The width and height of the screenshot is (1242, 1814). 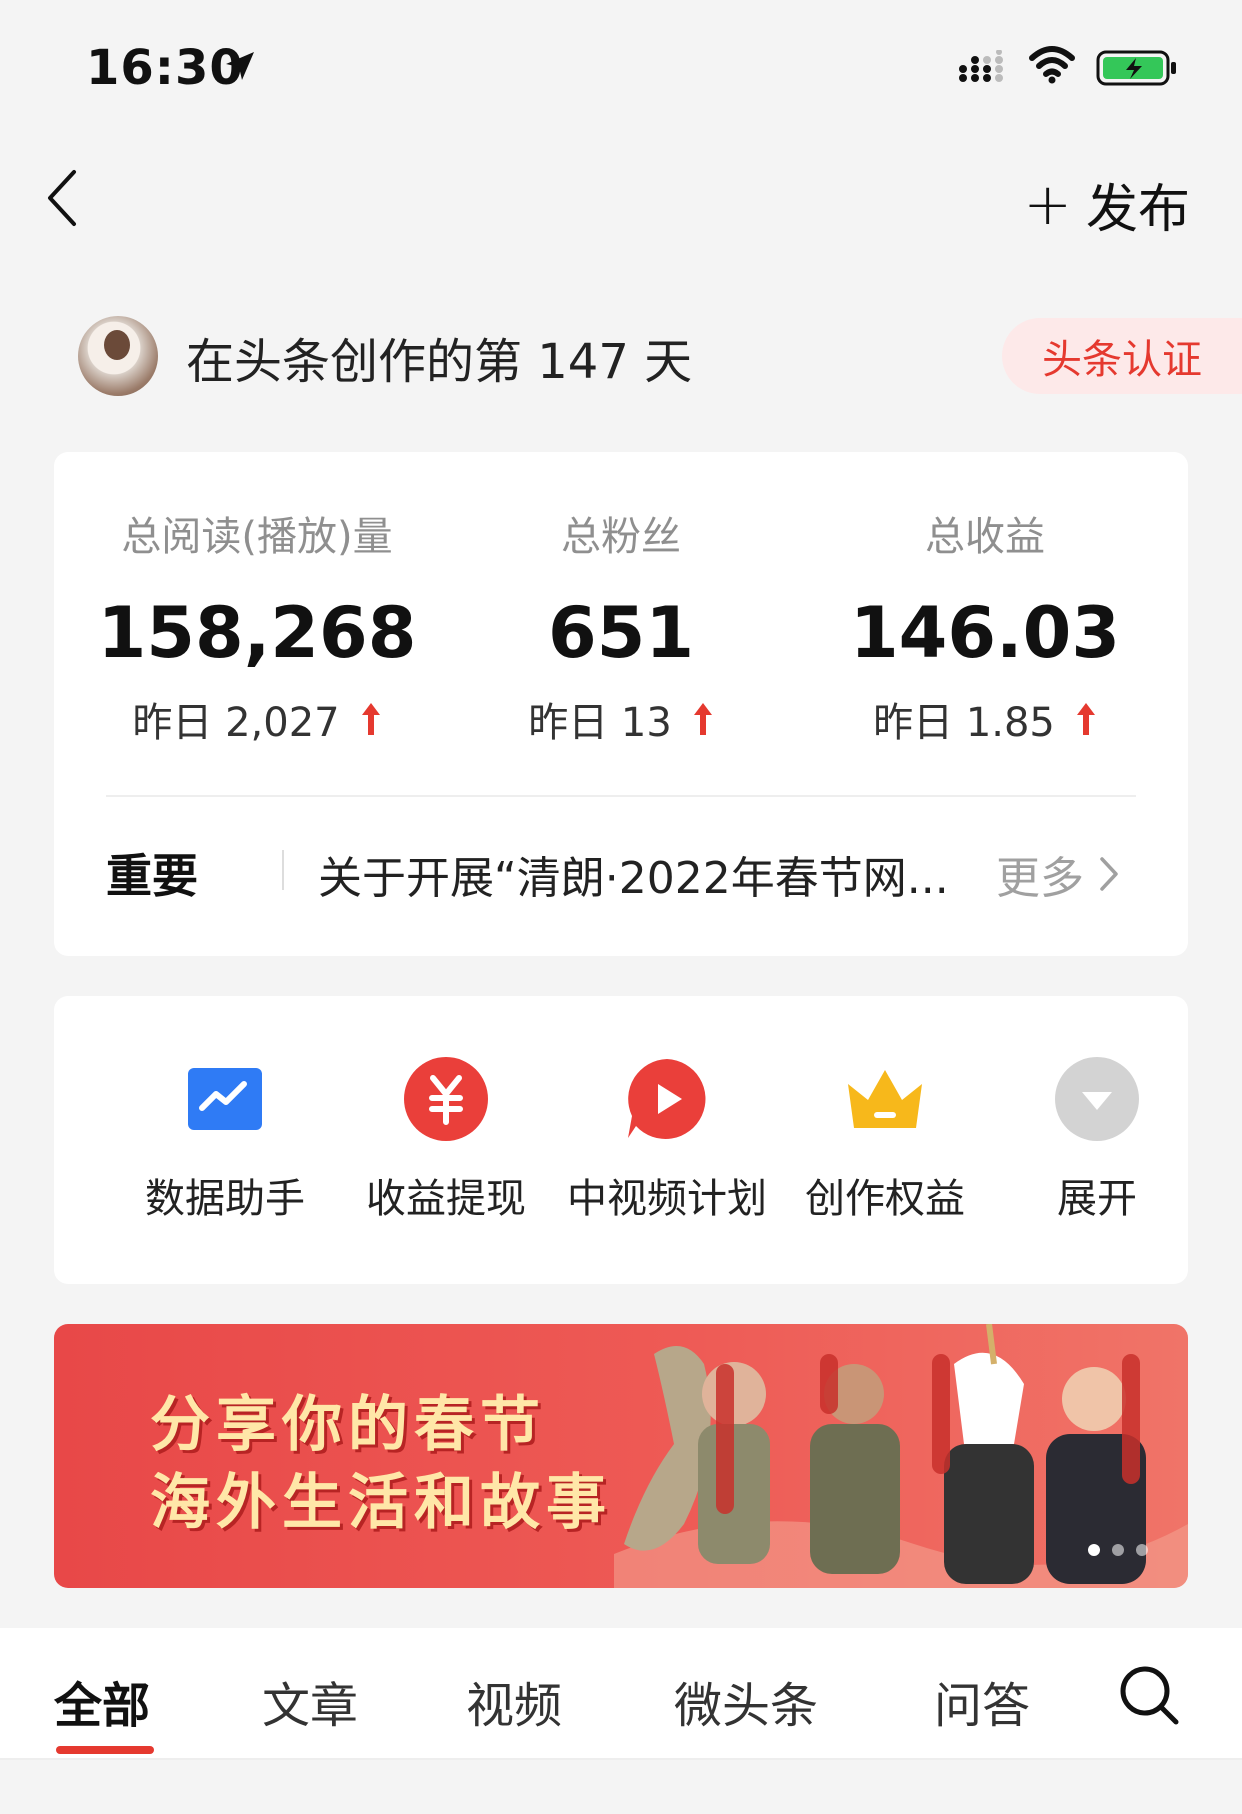 What do you see at coordinates (152, 876) in the screenshot?
I see `notice-tag: 重要` at bounding box center [152, 876].